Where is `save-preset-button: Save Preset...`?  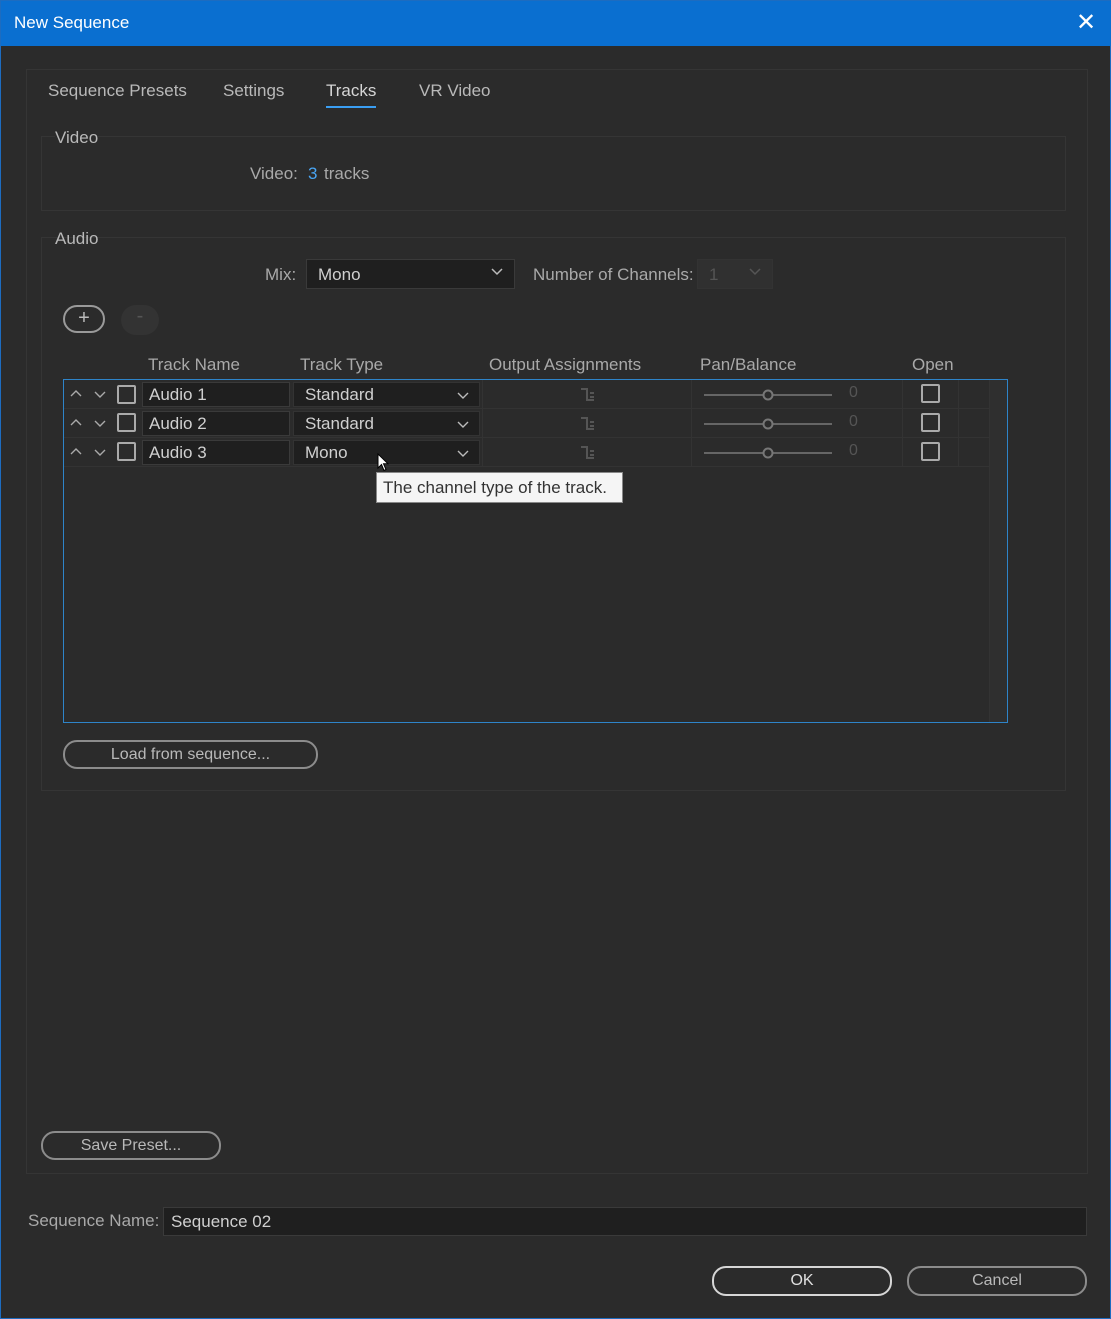
save-preset-button: Save Preset... is located at coordinates (131, 1145).